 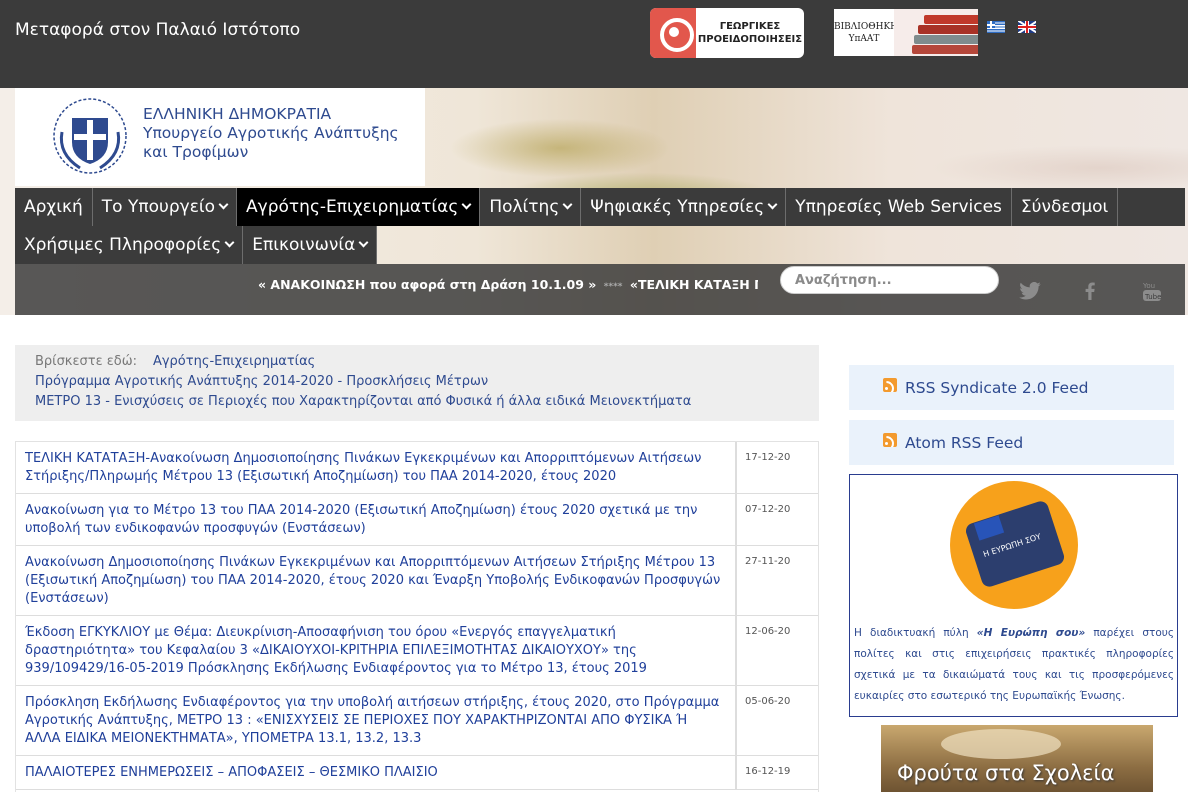 I want to click on greek-emblem-icon, so click(x=90, y=136).